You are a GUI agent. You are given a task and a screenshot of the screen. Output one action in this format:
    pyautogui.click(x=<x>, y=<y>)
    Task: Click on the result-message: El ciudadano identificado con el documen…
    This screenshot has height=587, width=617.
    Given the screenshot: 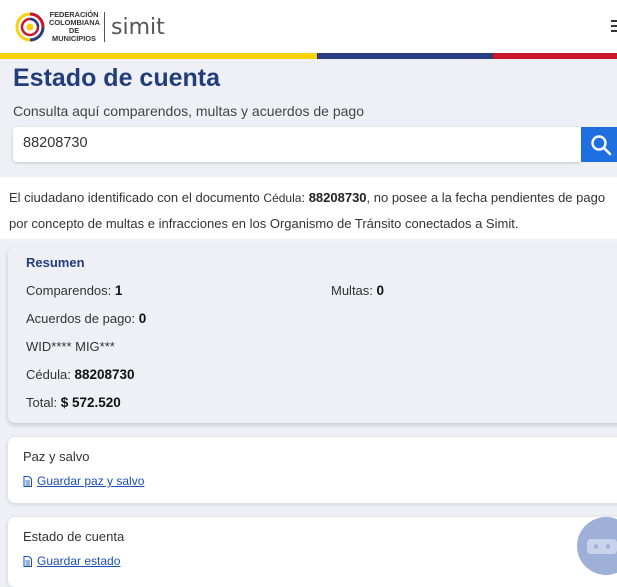 What is the action you would take?
    pyautogui.click(x=312, y=211)
    